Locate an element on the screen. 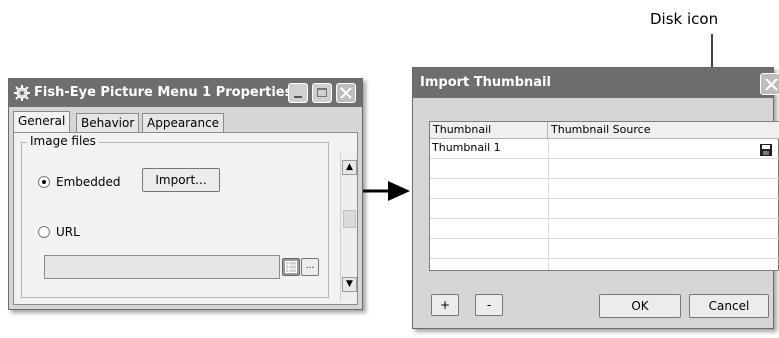 Image resolution: width=779 pixels, height=338 pixels. properties-window-title: Fish-Eye Picture Menu 1 Properties is located at coordinates (163, 92).